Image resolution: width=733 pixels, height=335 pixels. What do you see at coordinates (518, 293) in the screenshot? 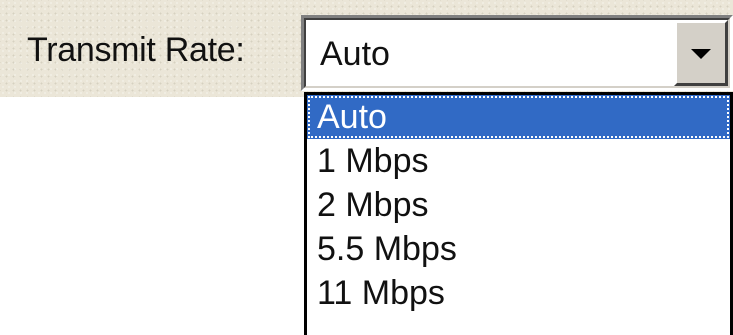
I see `option-11-mbps: 11 Mbps` at bounding box center [518, 293].